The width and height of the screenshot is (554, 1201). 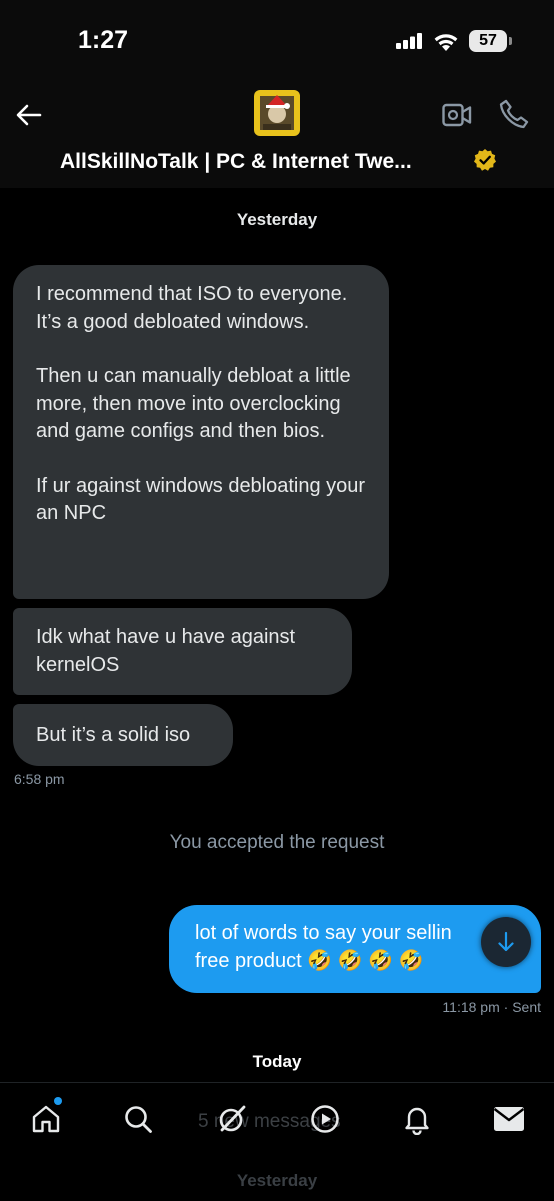 What do you see at coordinates (277, 219) in the screenshot?
I see `day-separator-yesterday: Yesterday` at bounding box center [277, 219].